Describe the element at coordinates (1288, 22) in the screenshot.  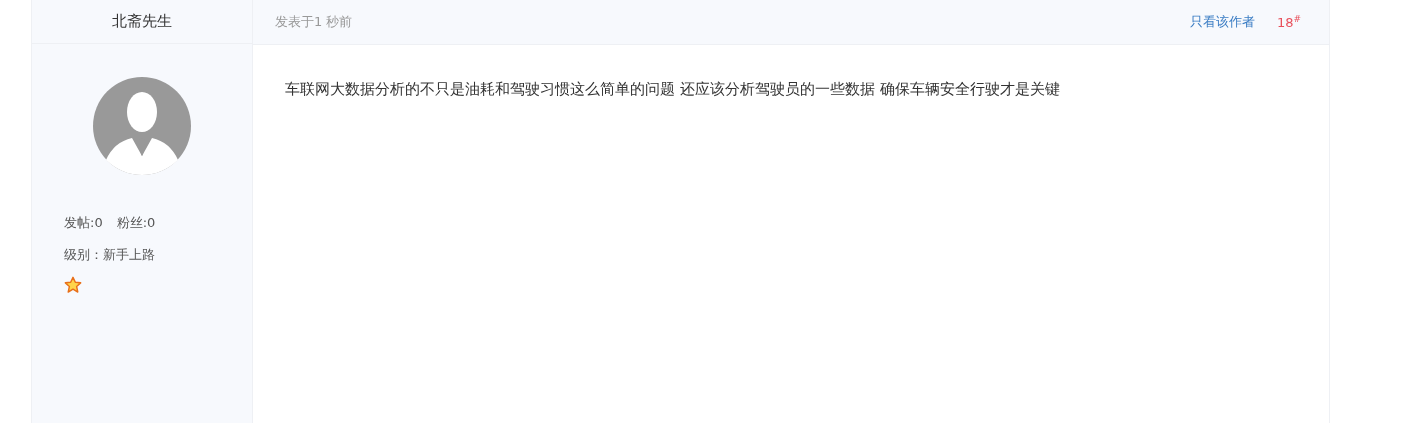
I see `floor-number: 18$^{#}$` at that location.